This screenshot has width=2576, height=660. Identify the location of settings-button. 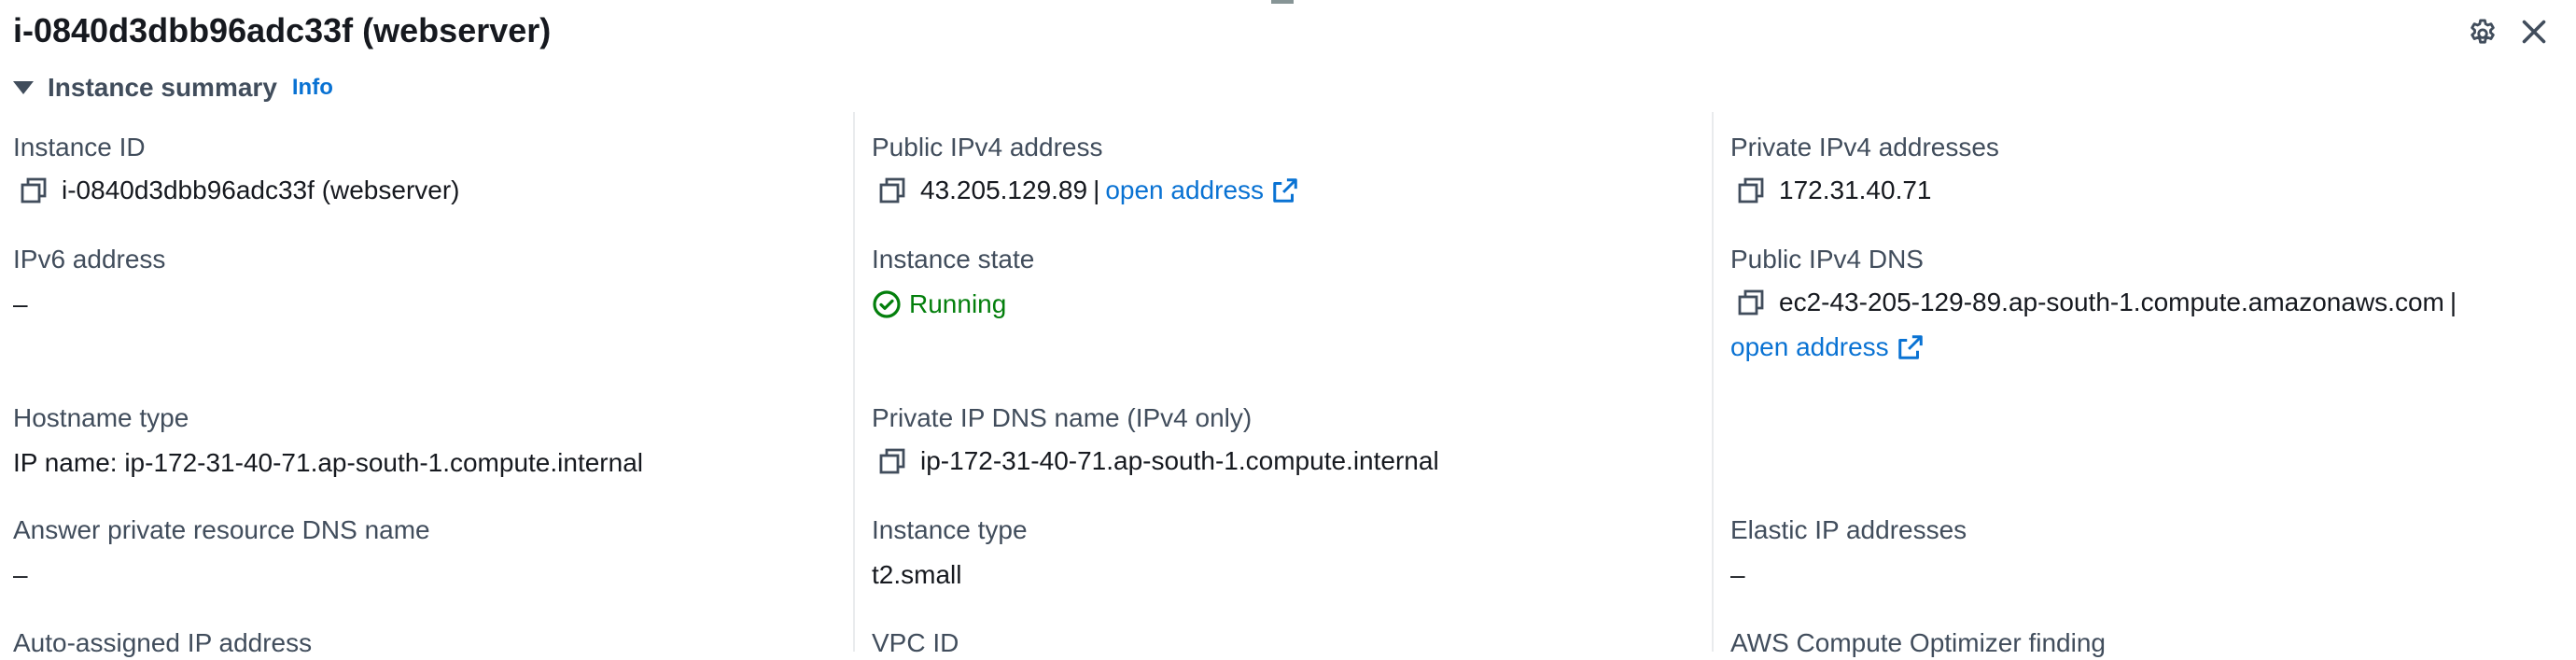
(2482, 31).